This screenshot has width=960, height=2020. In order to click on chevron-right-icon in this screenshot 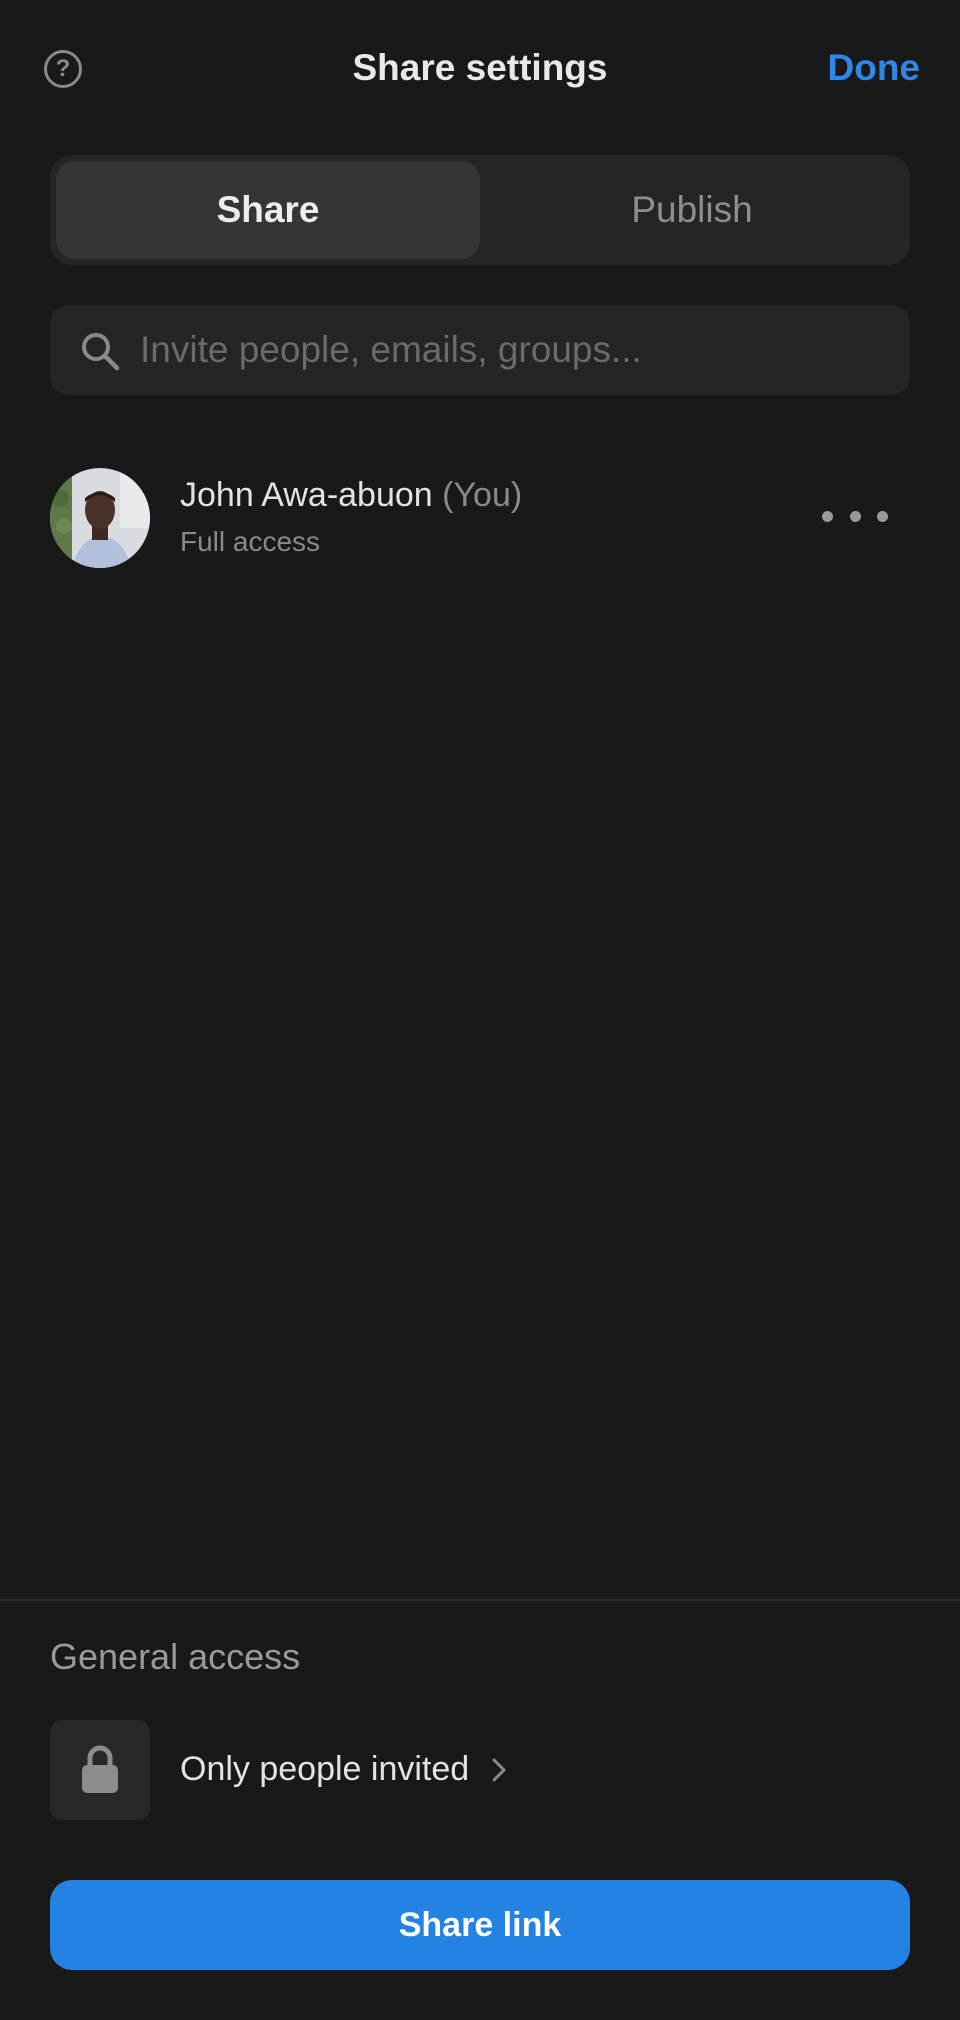, I will do `click(499, 1770)`.